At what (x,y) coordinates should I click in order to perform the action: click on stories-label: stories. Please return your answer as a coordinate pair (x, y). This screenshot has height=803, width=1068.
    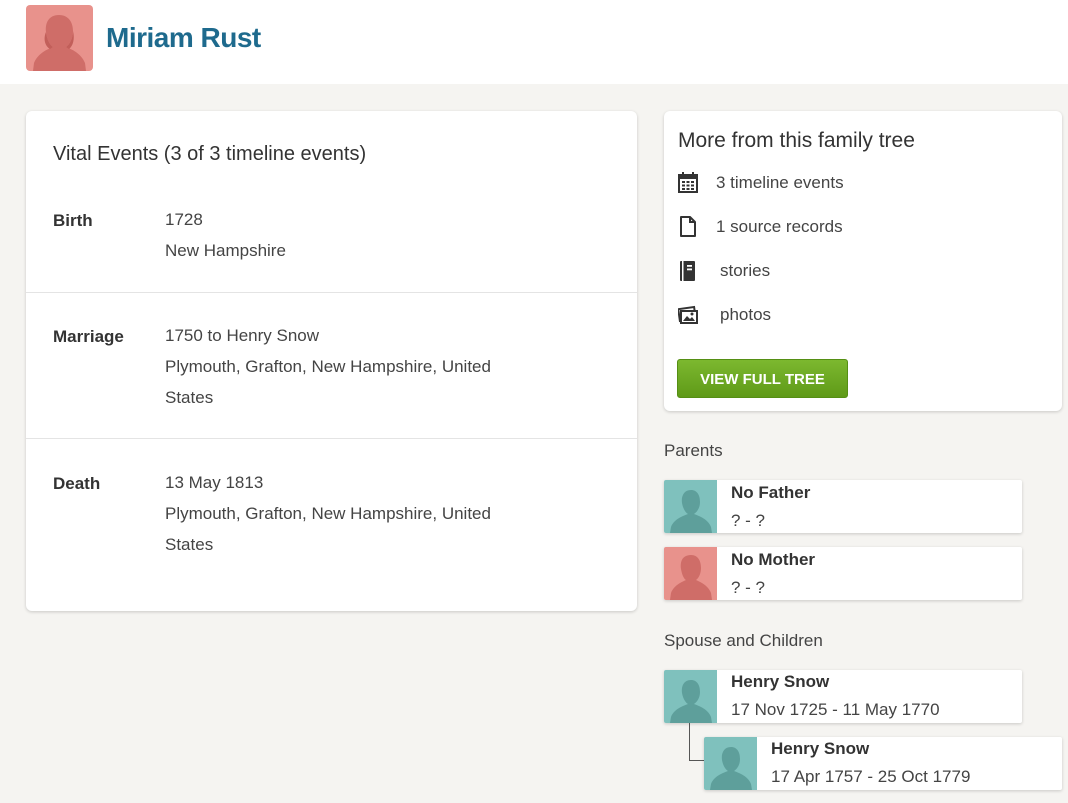
    Looking at the image, I should click on (745, 270).